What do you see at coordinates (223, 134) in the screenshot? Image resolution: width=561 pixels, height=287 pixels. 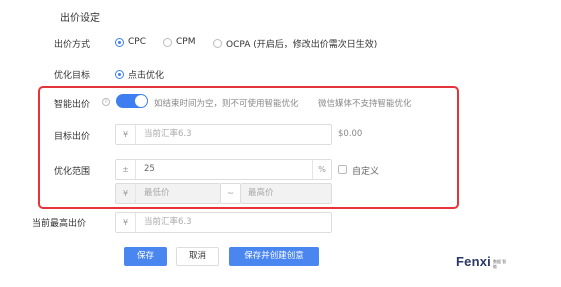 I see `target-bid-input: ¥ 当前汇率6.3` at bounding box center [223, 134].